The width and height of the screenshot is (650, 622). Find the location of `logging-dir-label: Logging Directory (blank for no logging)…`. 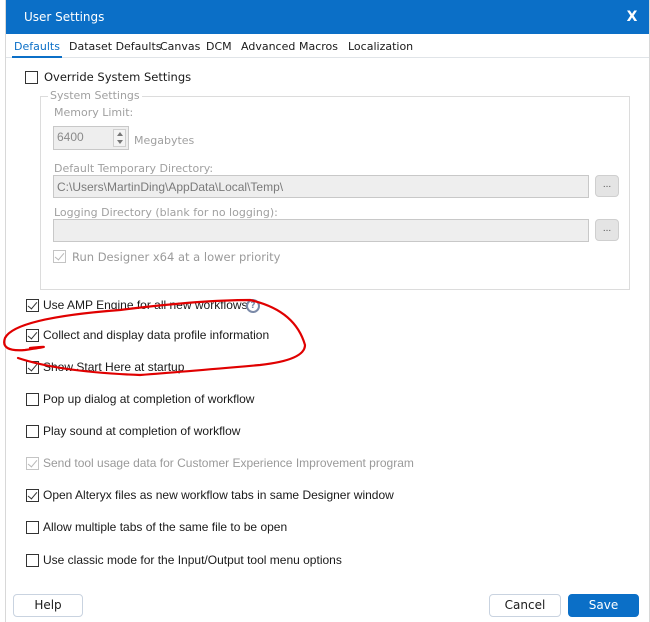

logging-dir-label: Logging Directory (blank for no logging)… is located at coordinates (166, 212).